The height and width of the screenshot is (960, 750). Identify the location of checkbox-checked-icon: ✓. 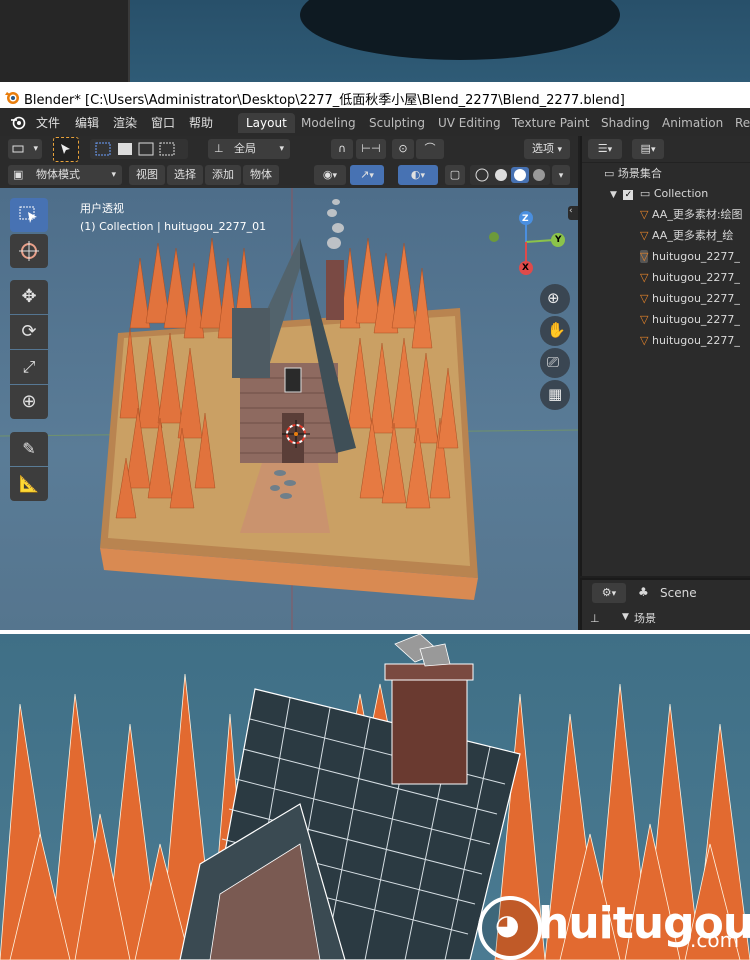
(628, 195).